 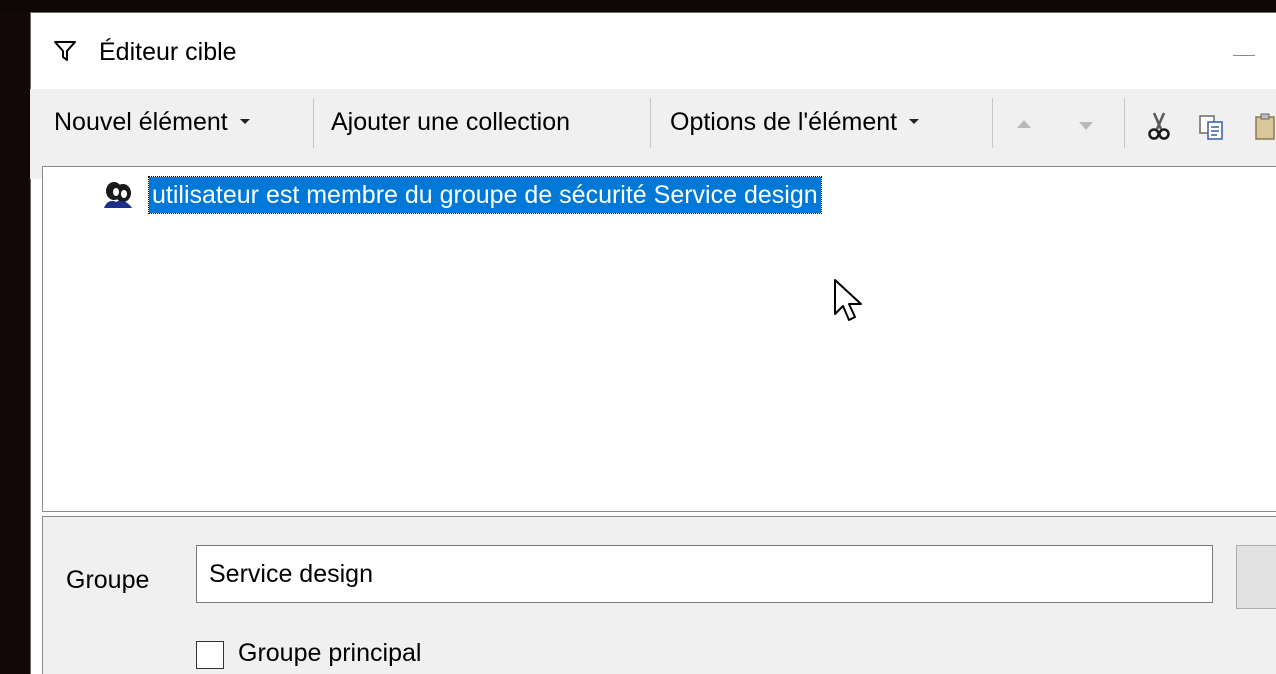 I want to click on add-collection-label: Ajouter une collection, so click(x=451, y=122).